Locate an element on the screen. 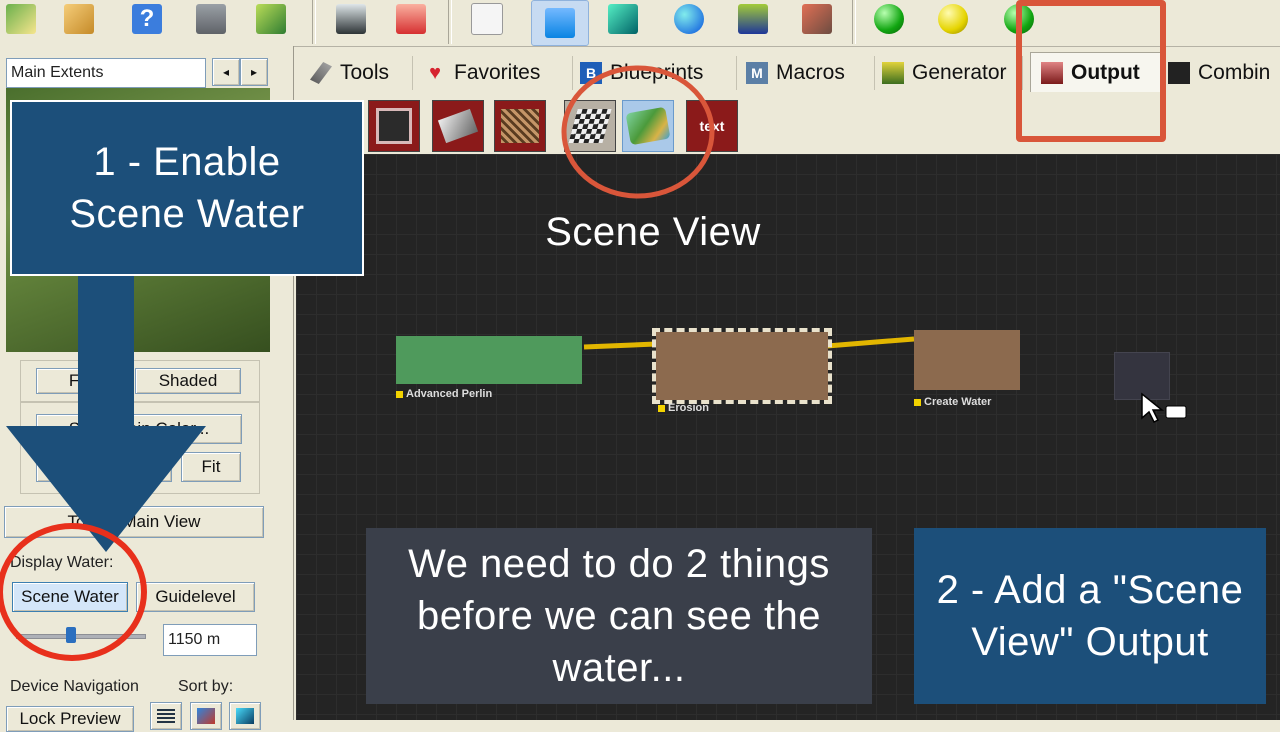  step2-callout: 2 - Add a "Scene View" Output is located at coordinates (1090, 616).